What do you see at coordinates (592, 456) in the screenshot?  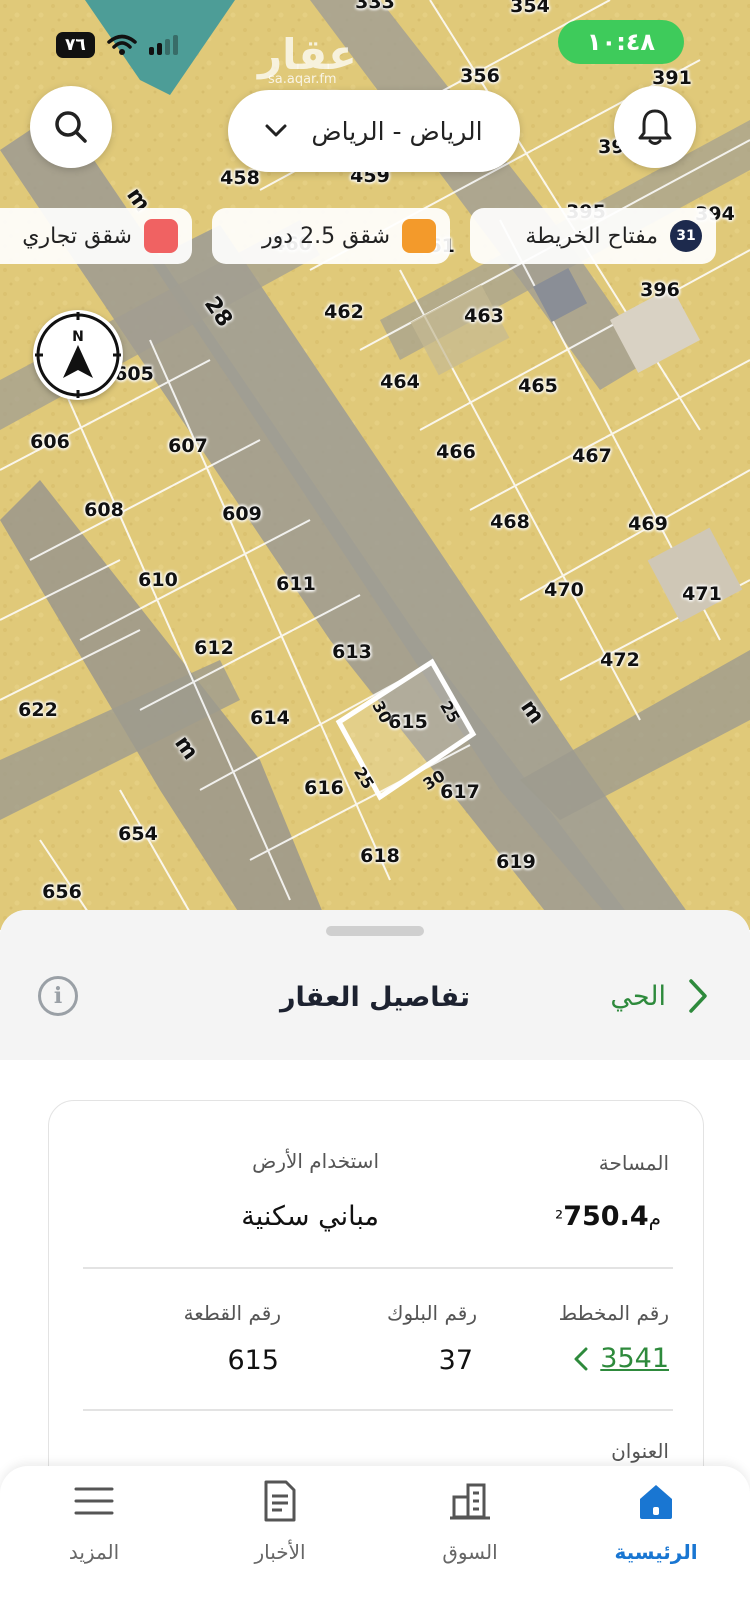 I see `parcel-label: 467` at bounding box center [592, 456].